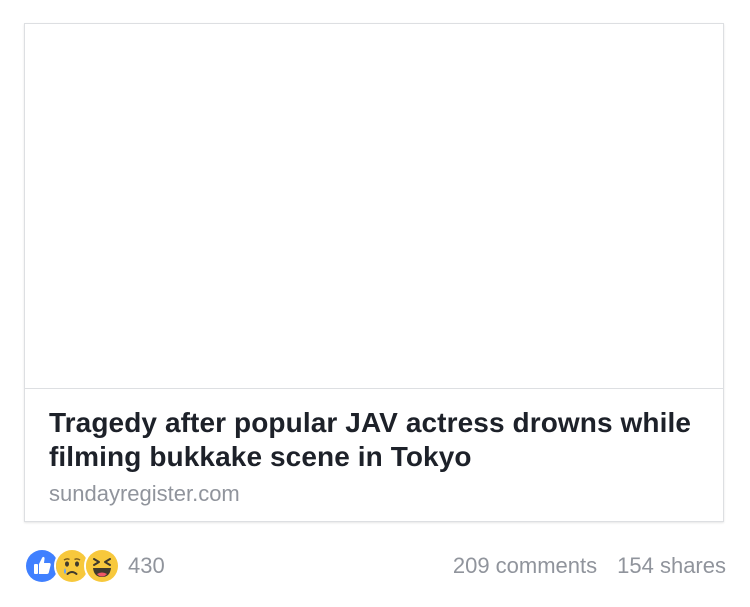  I want to click on comments-count-link: 209 comments, so click(525, 566).